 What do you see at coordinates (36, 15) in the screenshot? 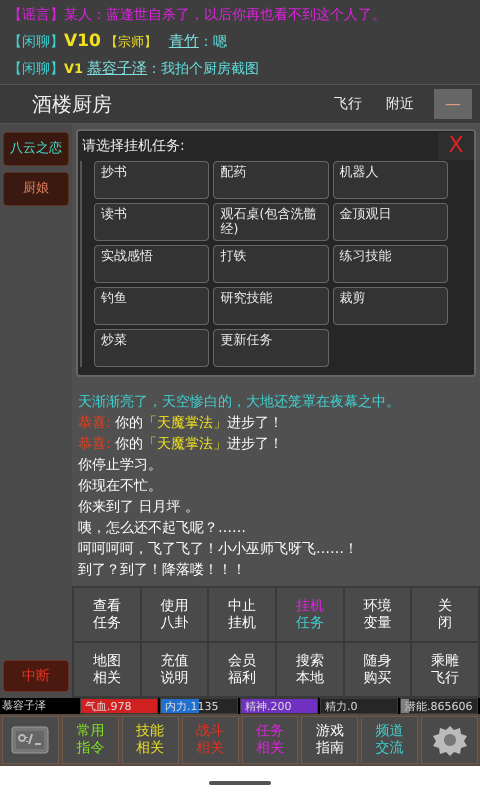
I see `channel-tag: 【谣言】` at bounding box center [36, 15].